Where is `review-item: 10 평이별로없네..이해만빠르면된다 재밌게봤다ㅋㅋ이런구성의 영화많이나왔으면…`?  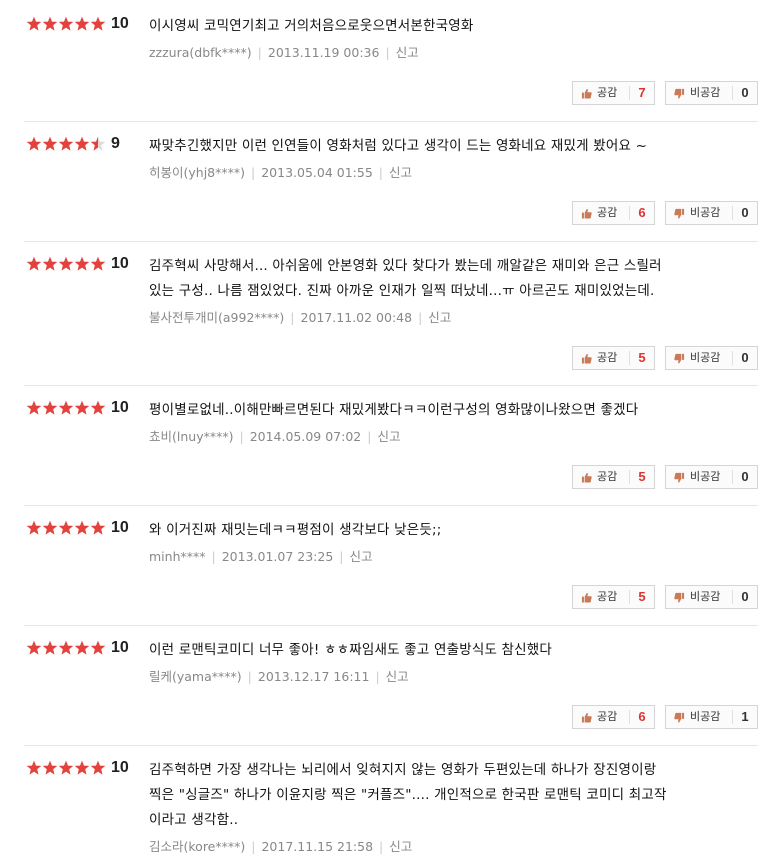
review-item: 10 평이별로없네..이해만빠르면된다 재밌게봤다ㅋㅋ이런구성의 영화많이나왔으면… is located at coordinates (391, 452).